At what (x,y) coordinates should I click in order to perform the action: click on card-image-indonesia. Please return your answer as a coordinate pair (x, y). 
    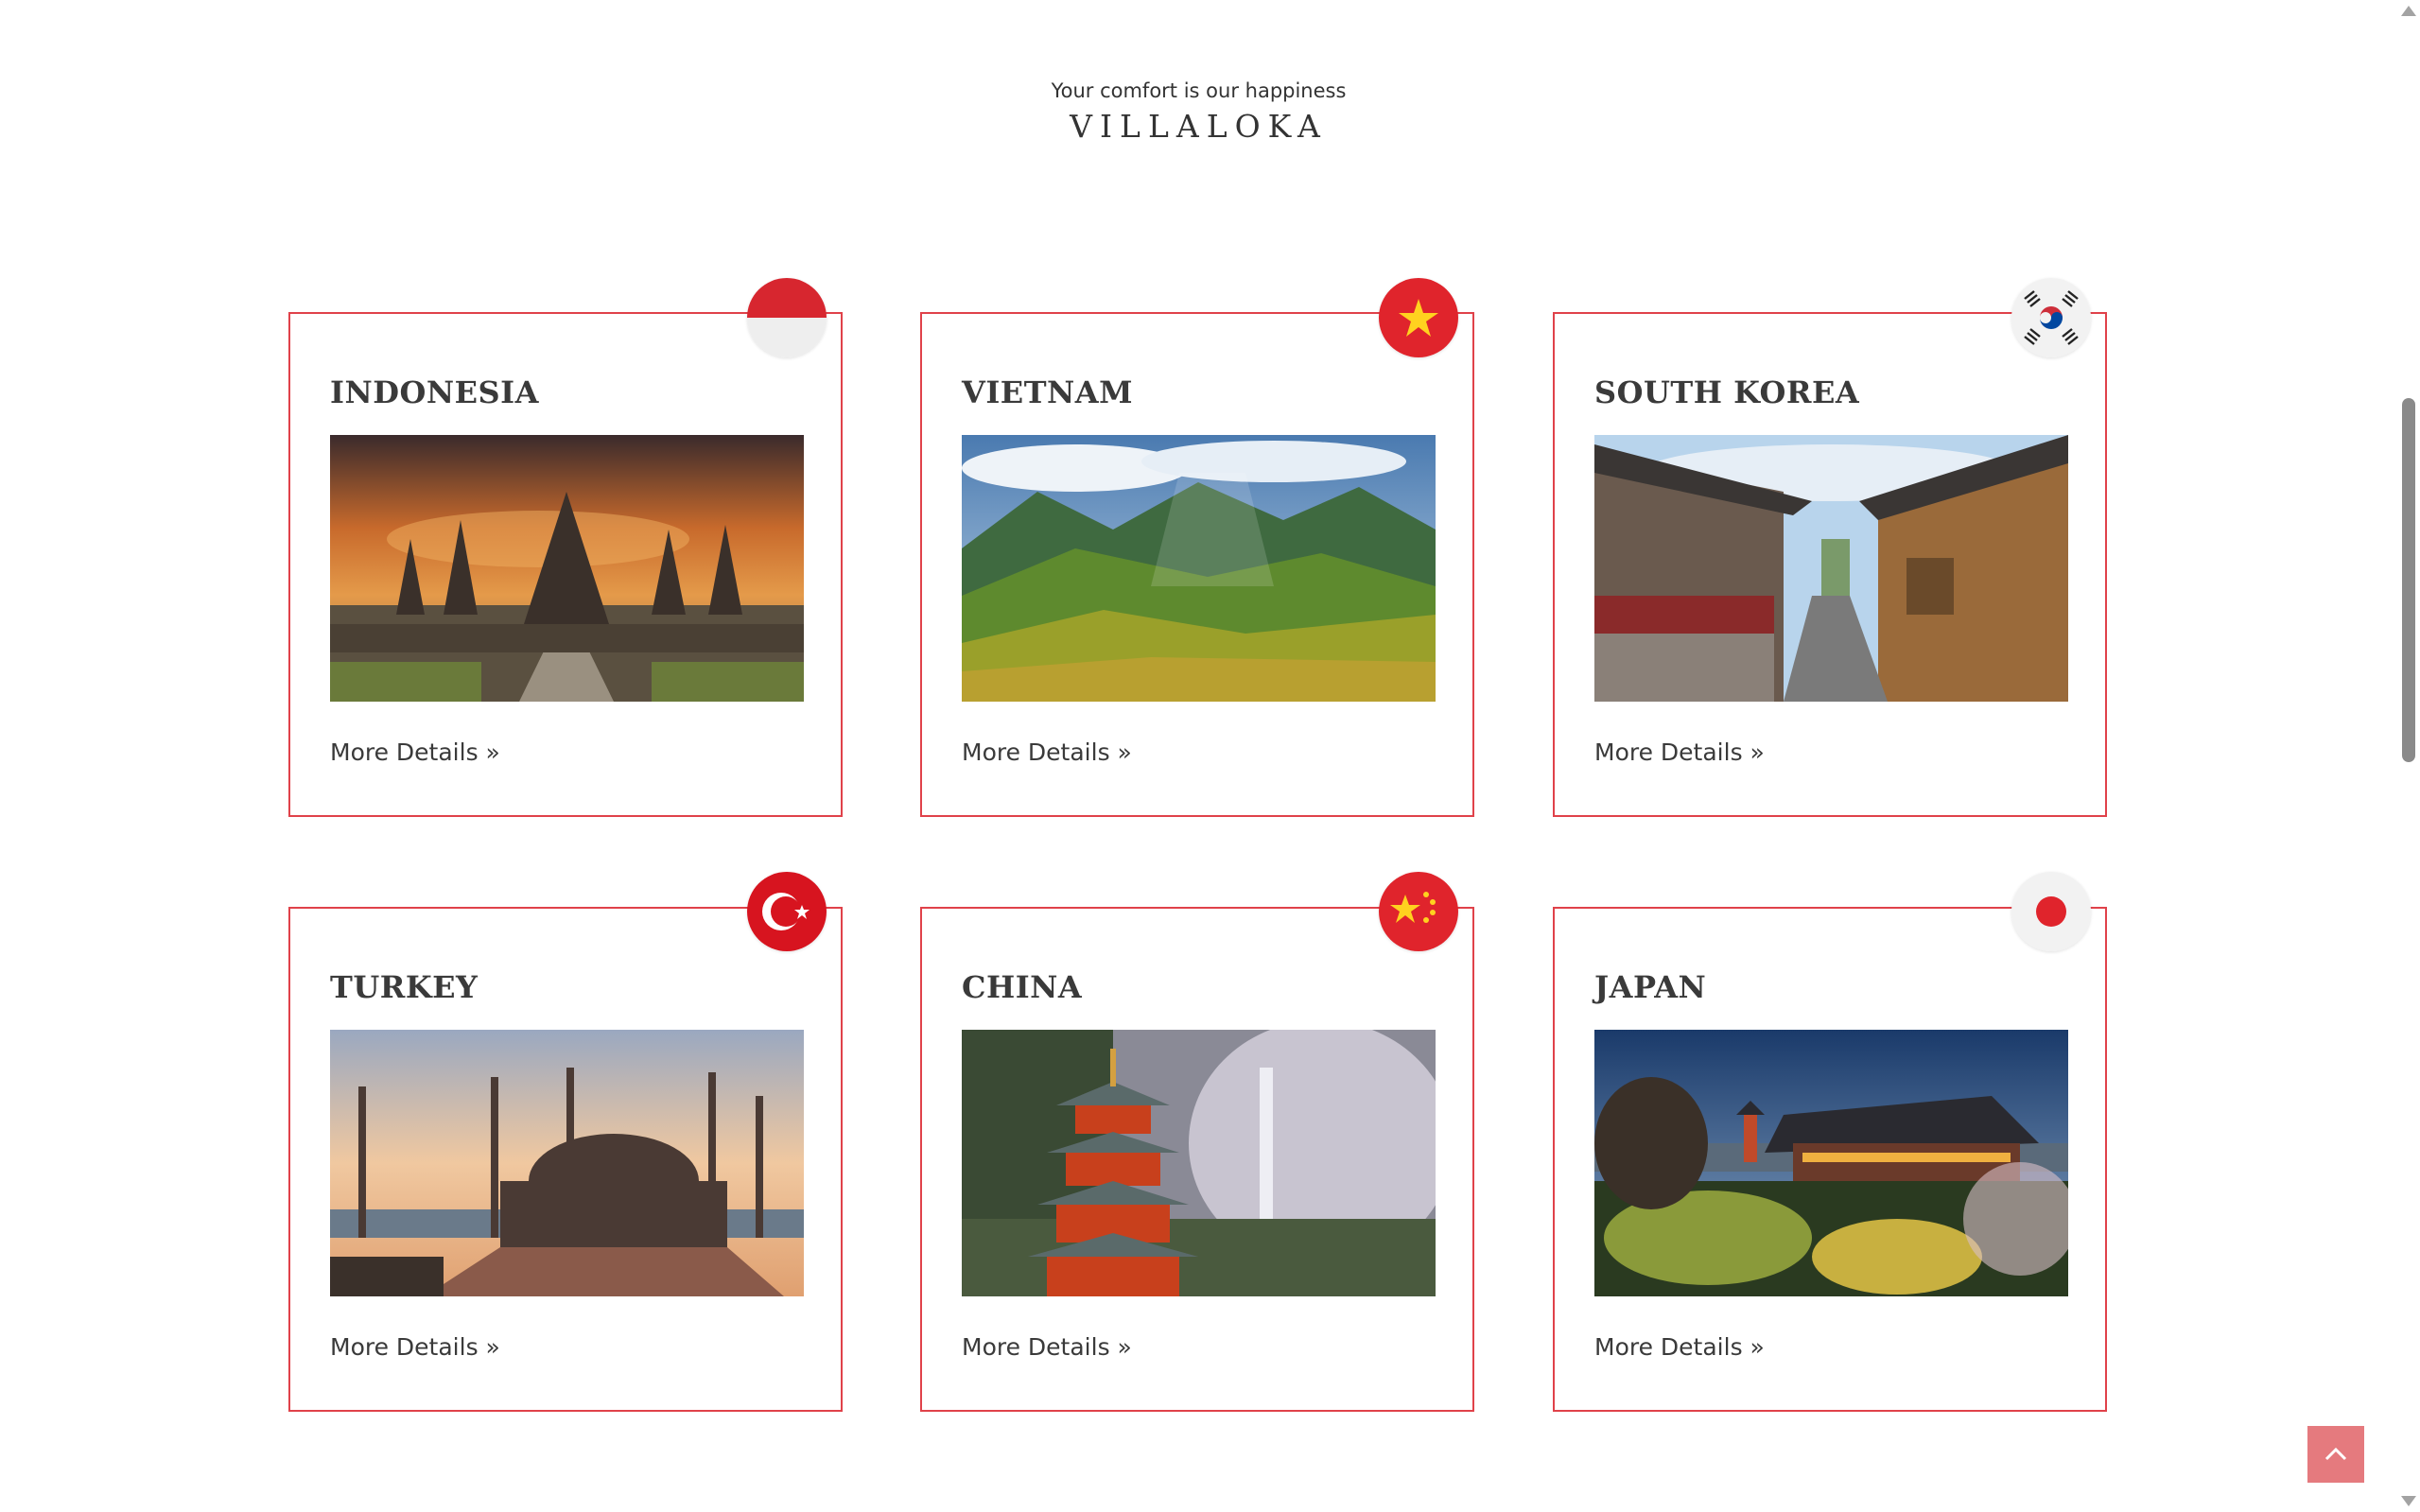
    Looking at the image, I should click on (567, 568).